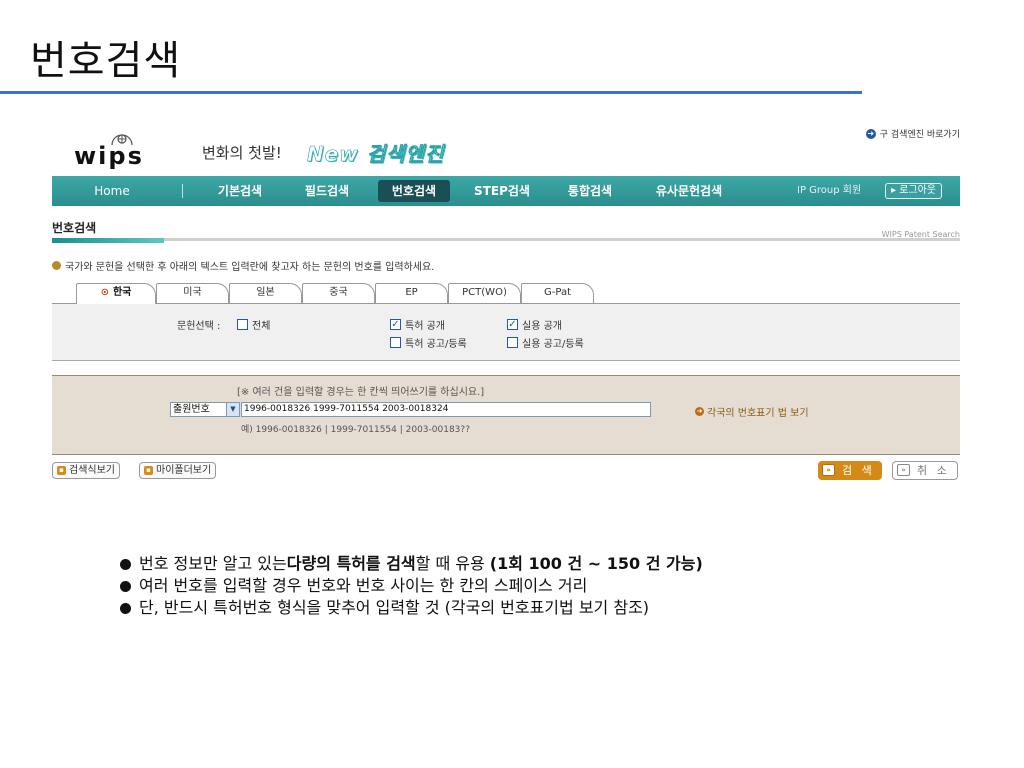 The width and height of the screenshot is (1024, 768). I want to click on cancel-button: » 취 소, so click(925, 470).